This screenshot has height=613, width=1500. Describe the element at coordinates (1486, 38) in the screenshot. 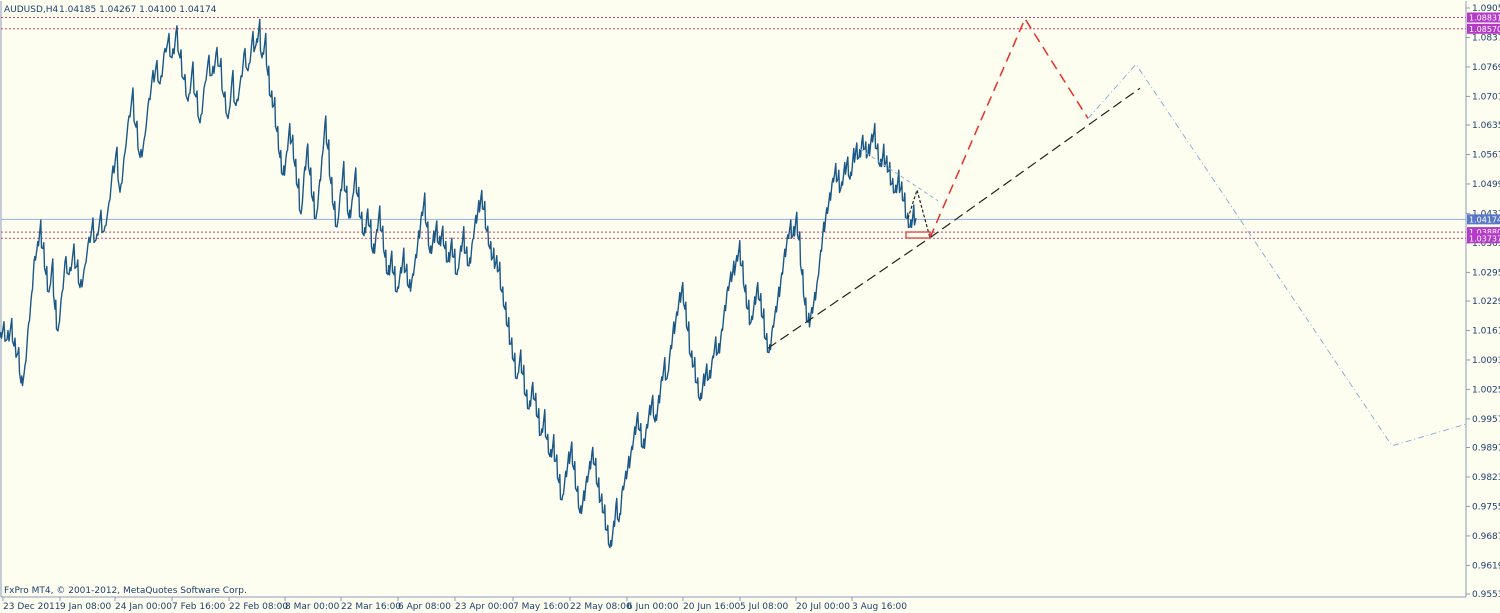

I see `y-tick-label: 1.08370` at that location.